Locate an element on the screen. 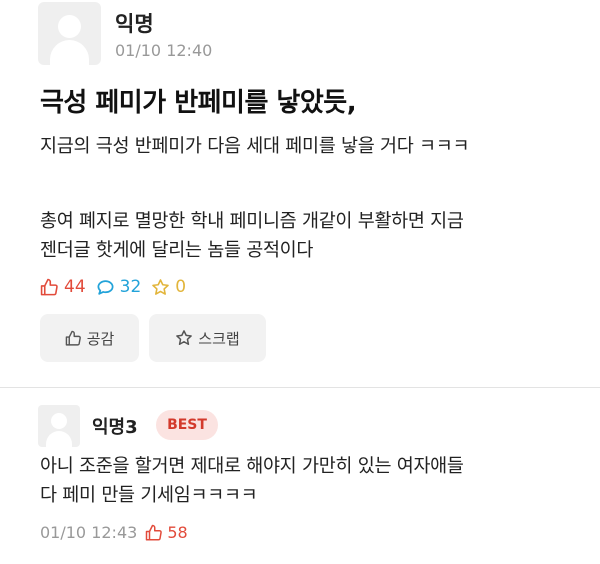 Image resolution: width=600 pixels, height=564 pixels. comment-date: 01/10 12:43 is located at coordinates (89, 532).